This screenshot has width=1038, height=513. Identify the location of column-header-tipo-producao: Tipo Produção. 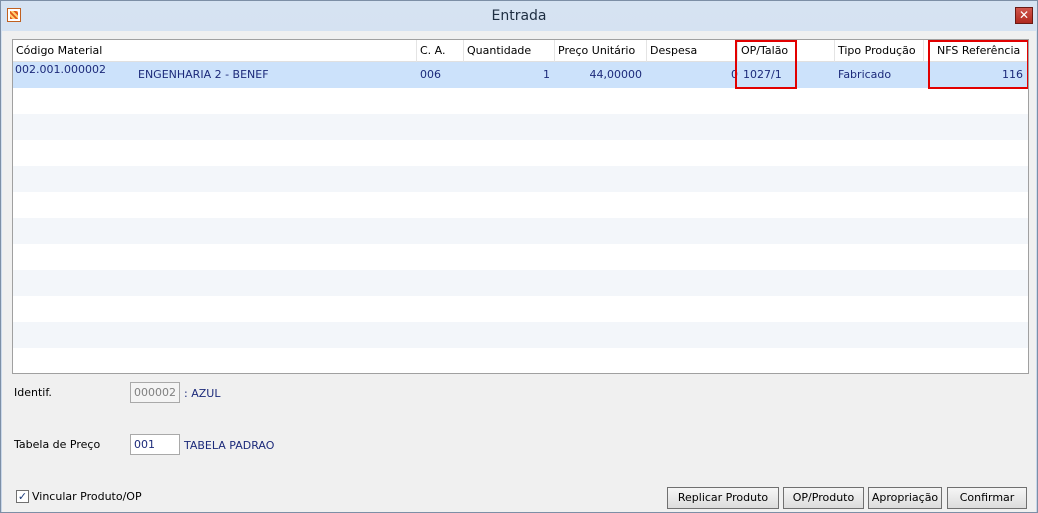
(879, 51).